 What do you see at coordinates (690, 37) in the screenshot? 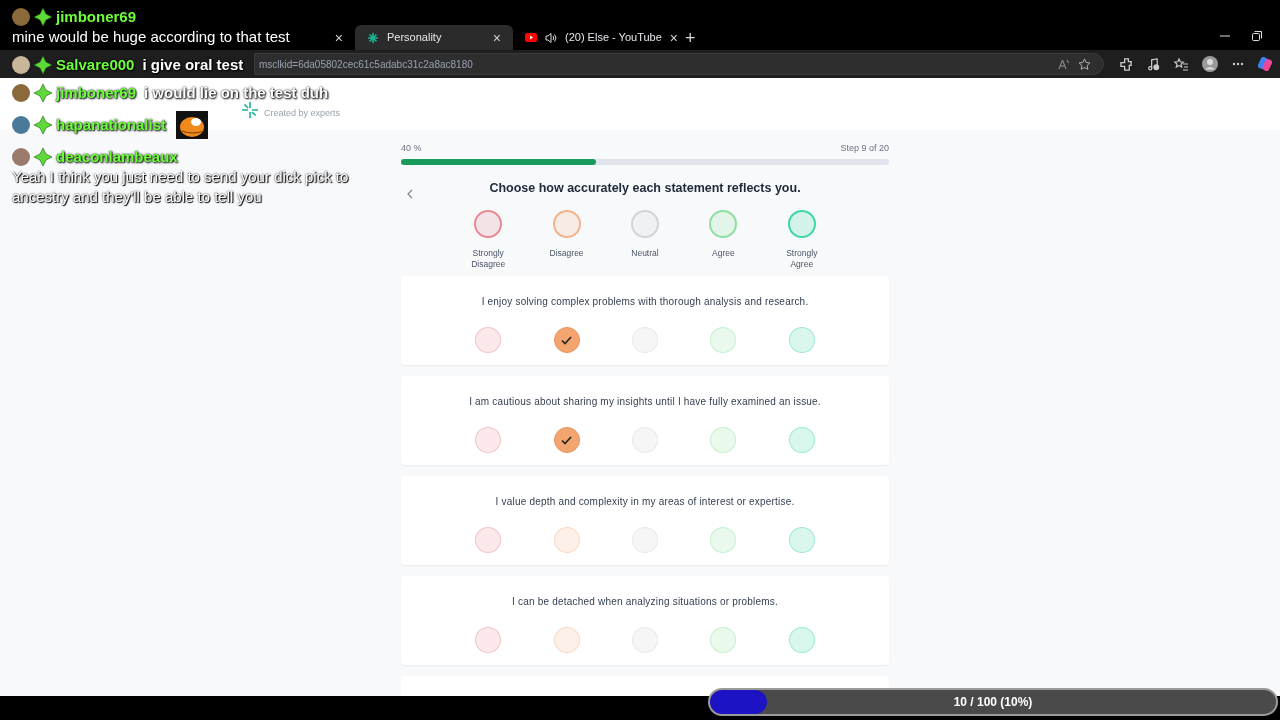
I see `new-tab-button: +` at bounding box center [690, 37].